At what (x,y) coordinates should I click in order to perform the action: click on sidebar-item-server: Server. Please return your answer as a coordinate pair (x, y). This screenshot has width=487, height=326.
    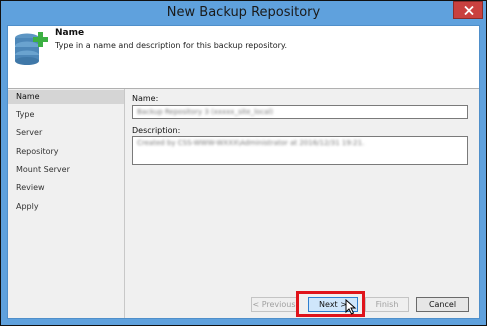
    Looking at the image, I should click on (66, 133).